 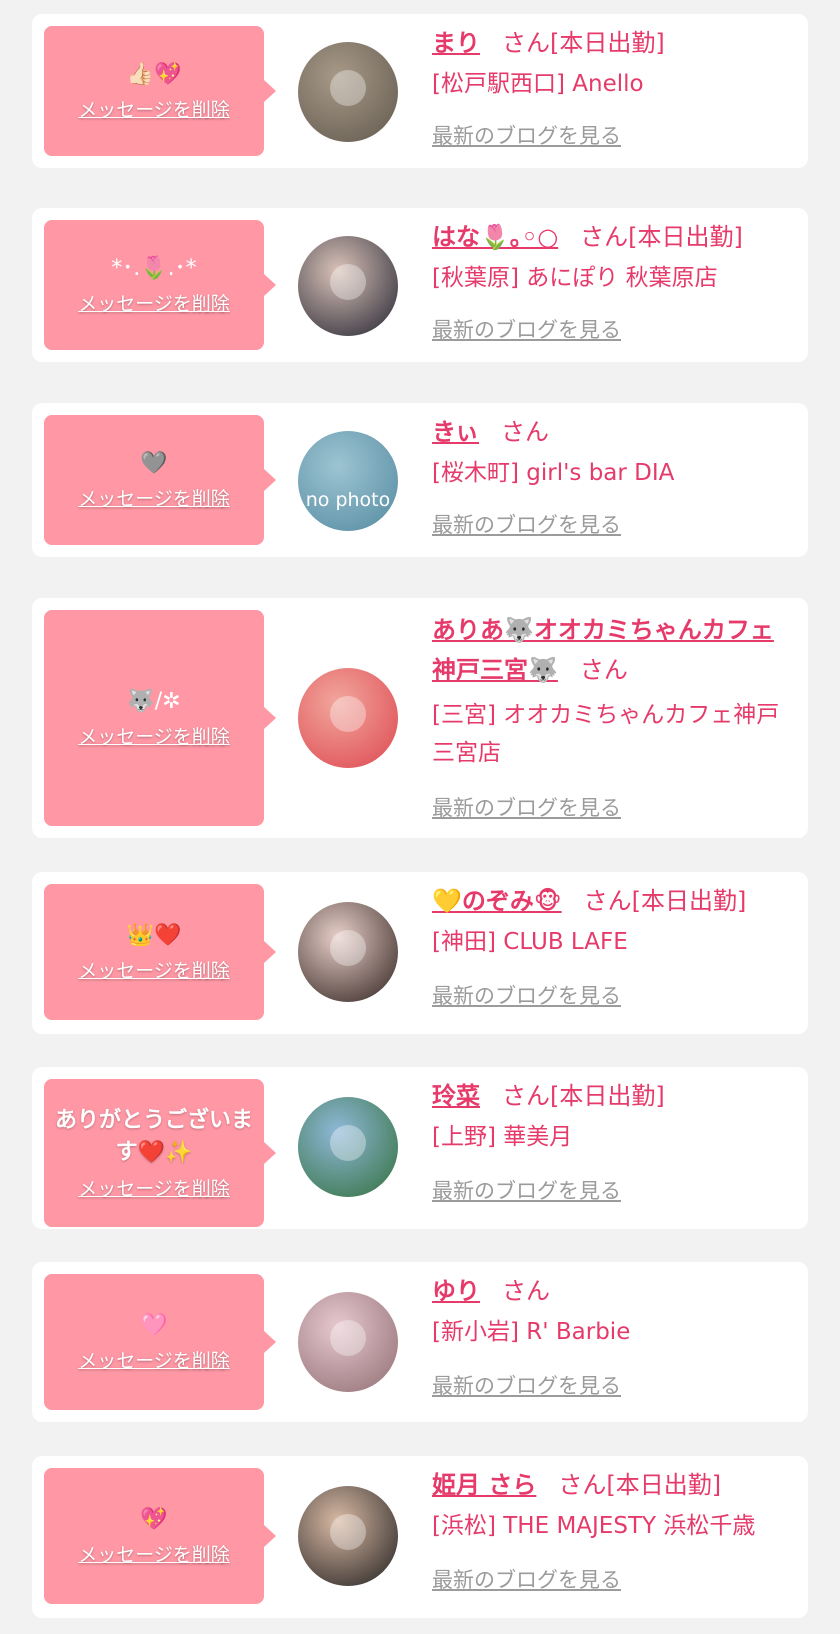 I want to click on profile-name-link: 💛のぞみ🐵, so click(x=497, y=901).